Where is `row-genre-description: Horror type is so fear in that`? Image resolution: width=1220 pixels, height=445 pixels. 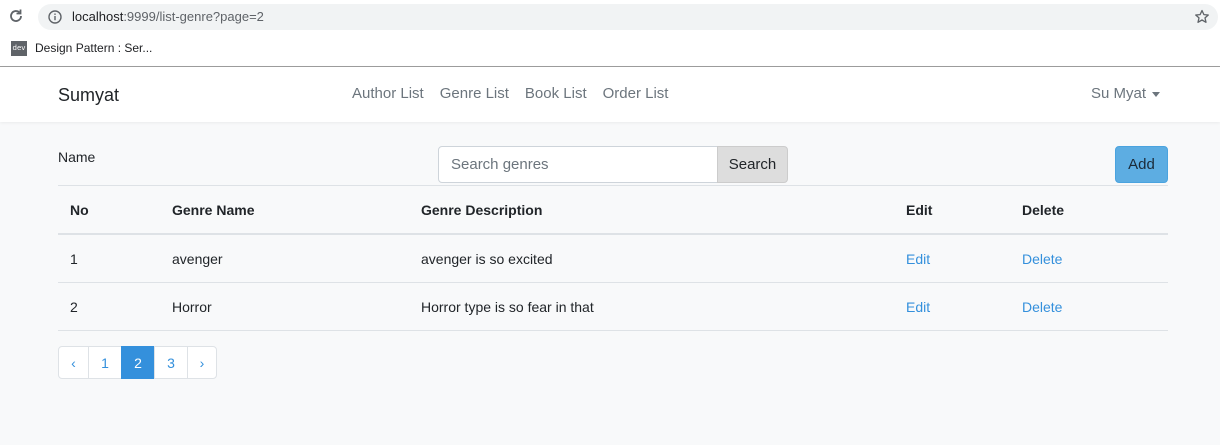
row-genre-description: Horror type is so fear in that is located at coordinates (651, 306).